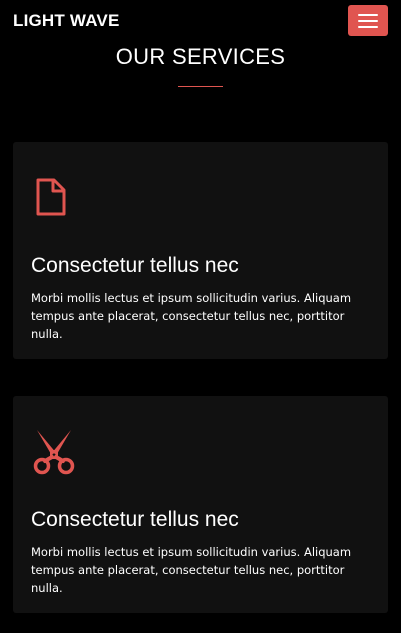 Image resolution: width=401 pixels, height=633 pixels. What do you see at coordinates (200, 86) in the screenshot?
I see `title-divider` at bounding box center [200, 86].